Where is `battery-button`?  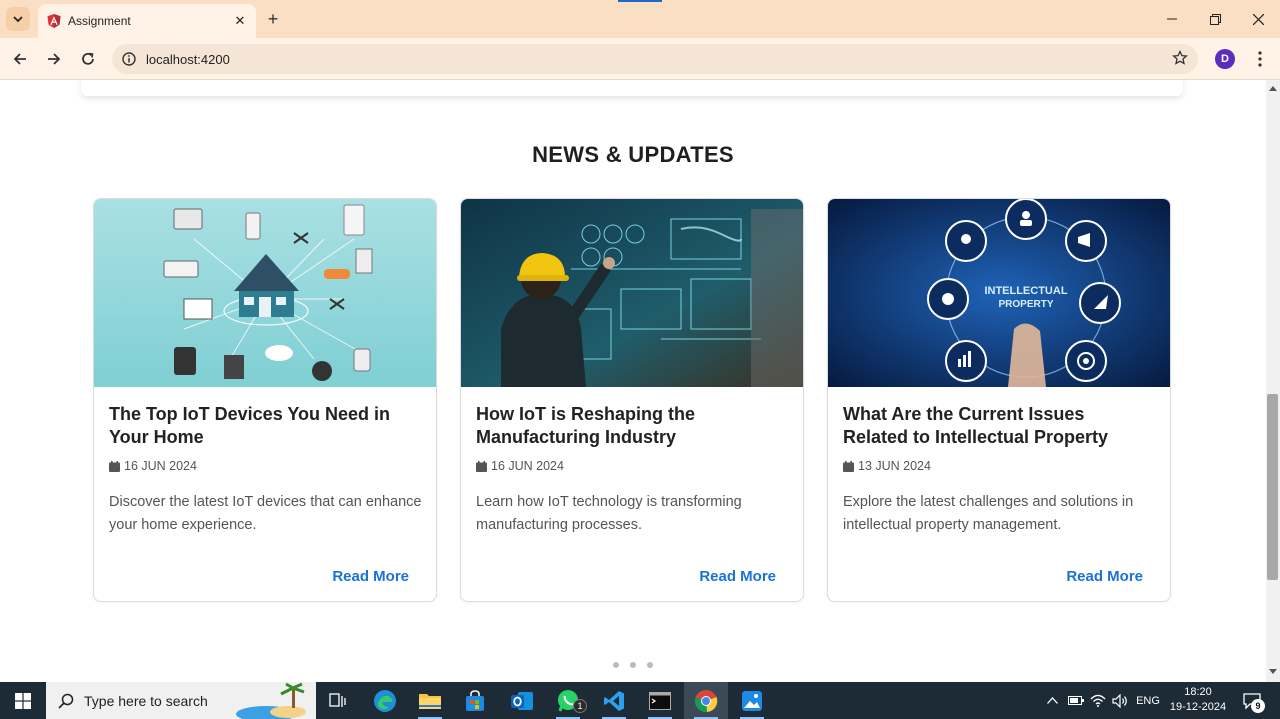 battery-button is located at coordinates (1076, 700).